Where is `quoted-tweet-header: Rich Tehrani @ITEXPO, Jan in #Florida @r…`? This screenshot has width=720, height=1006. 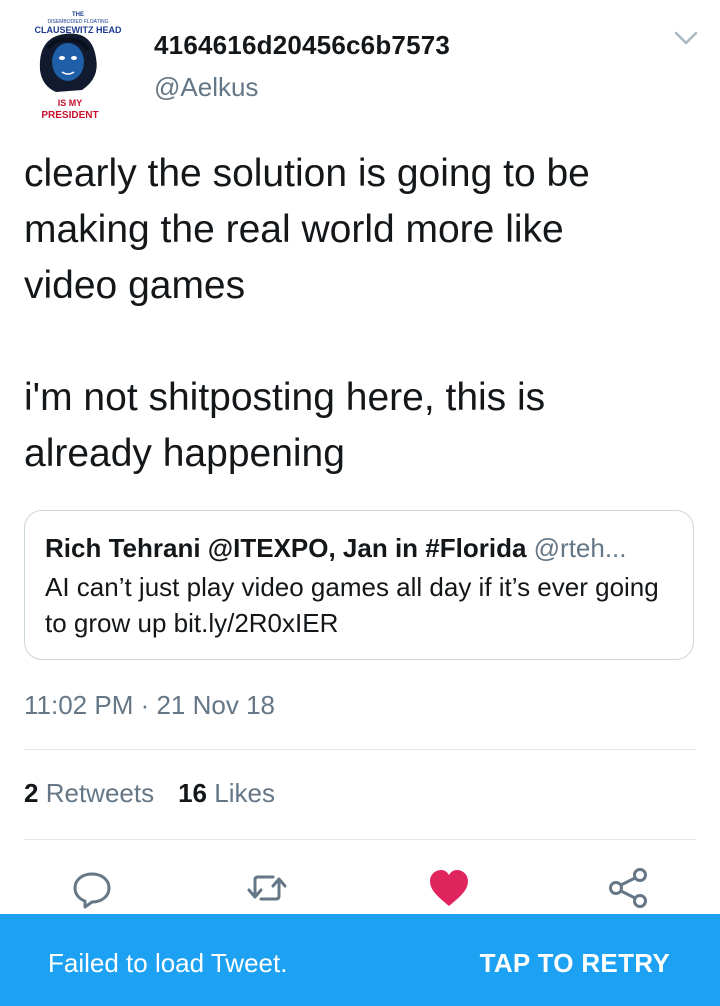
quoted-tweet-header: Rich Tehrani @ITEXPO, Jan in #Florida @r… is located at coordinates (365, 548).